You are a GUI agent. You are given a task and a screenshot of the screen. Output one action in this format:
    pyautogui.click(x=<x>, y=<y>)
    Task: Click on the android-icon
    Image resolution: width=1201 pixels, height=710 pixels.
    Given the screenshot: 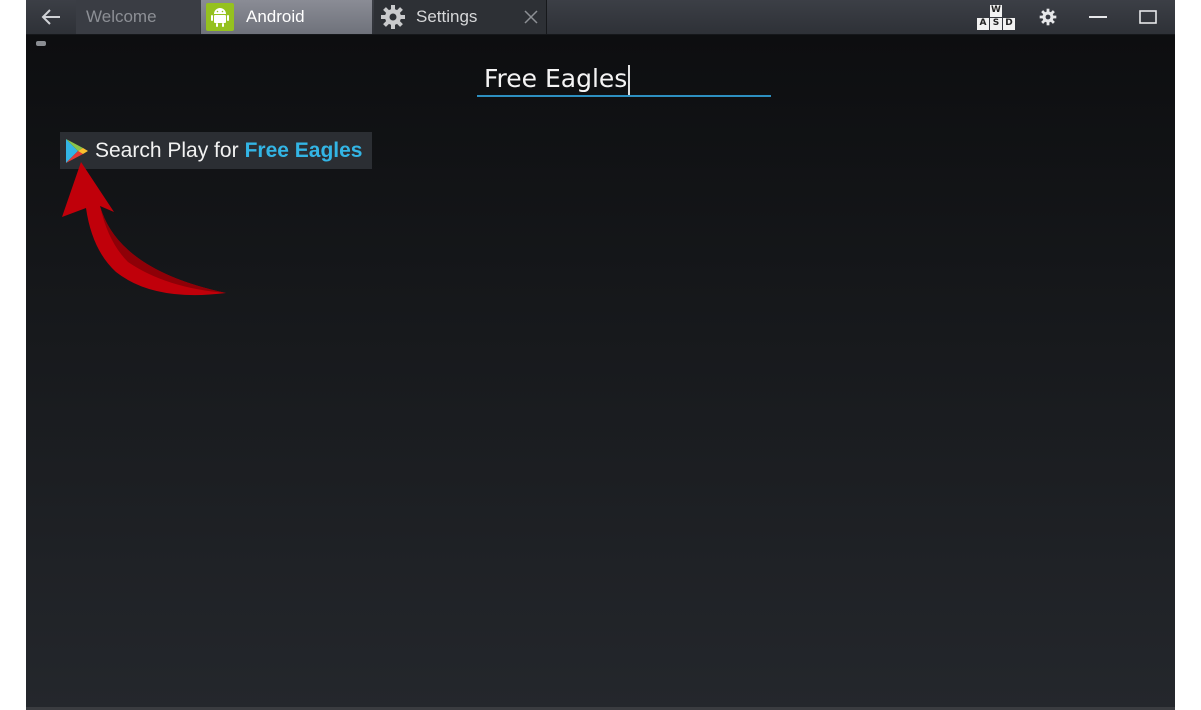 What is the action you would take?
    pyautogui.click(x=220, y=17)
    